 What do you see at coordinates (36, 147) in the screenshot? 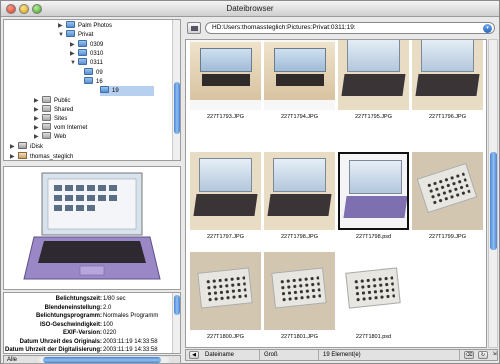
I see `tree-item-label: iDisk` at bounding box center [36, 147].